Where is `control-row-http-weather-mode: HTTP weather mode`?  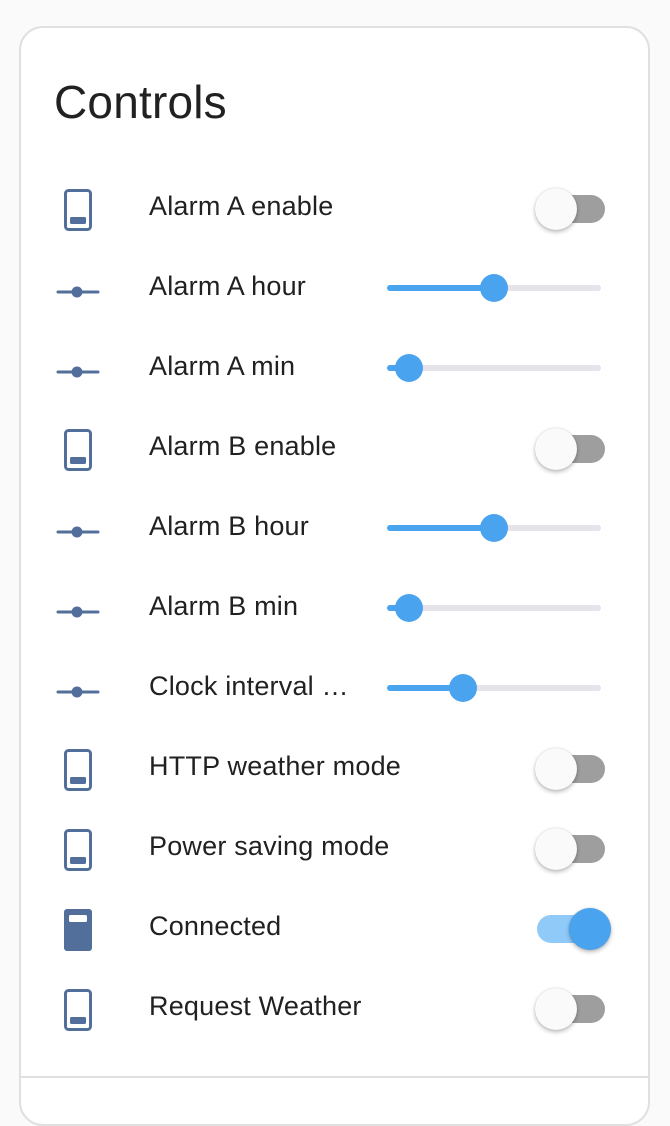
control-row-http-weather-mode: HTTP weather mode is located at coordinates (336, 766).